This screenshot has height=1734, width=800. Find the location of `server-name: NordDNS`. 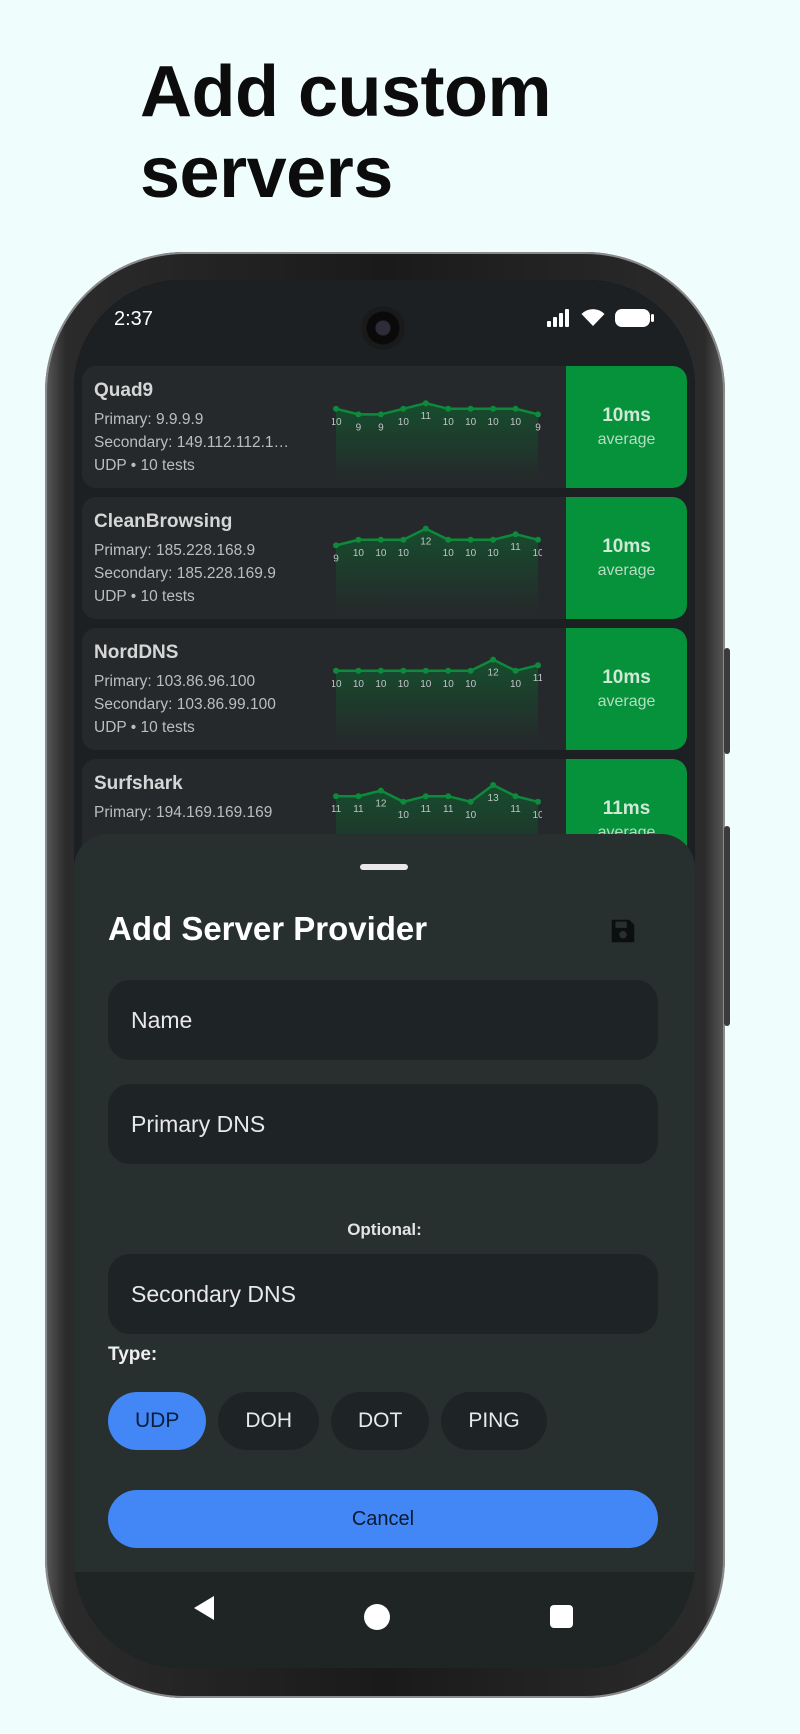

server-name: NordDNS is located at coordinates (136, 652).